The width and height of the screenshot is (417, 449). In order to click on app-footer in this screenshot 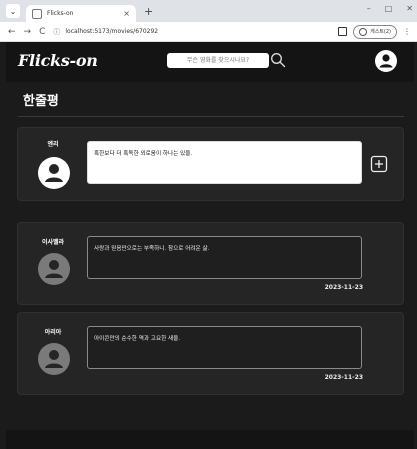, I will do `click(210, 439)`.